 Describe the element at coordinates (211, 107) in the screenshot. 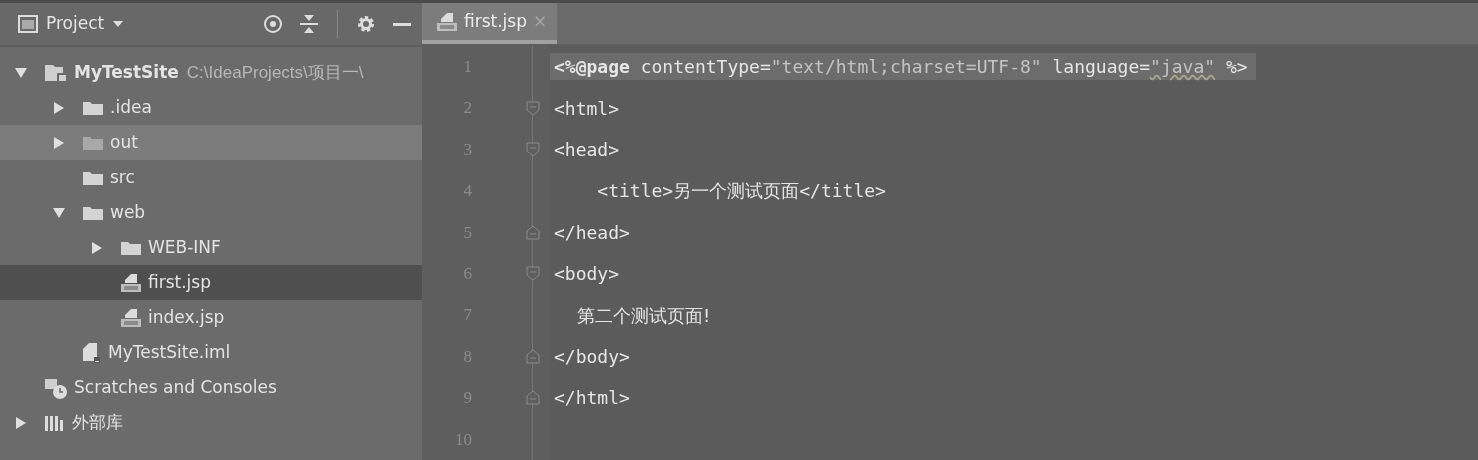

I see `tree-item: .idea` at that location.